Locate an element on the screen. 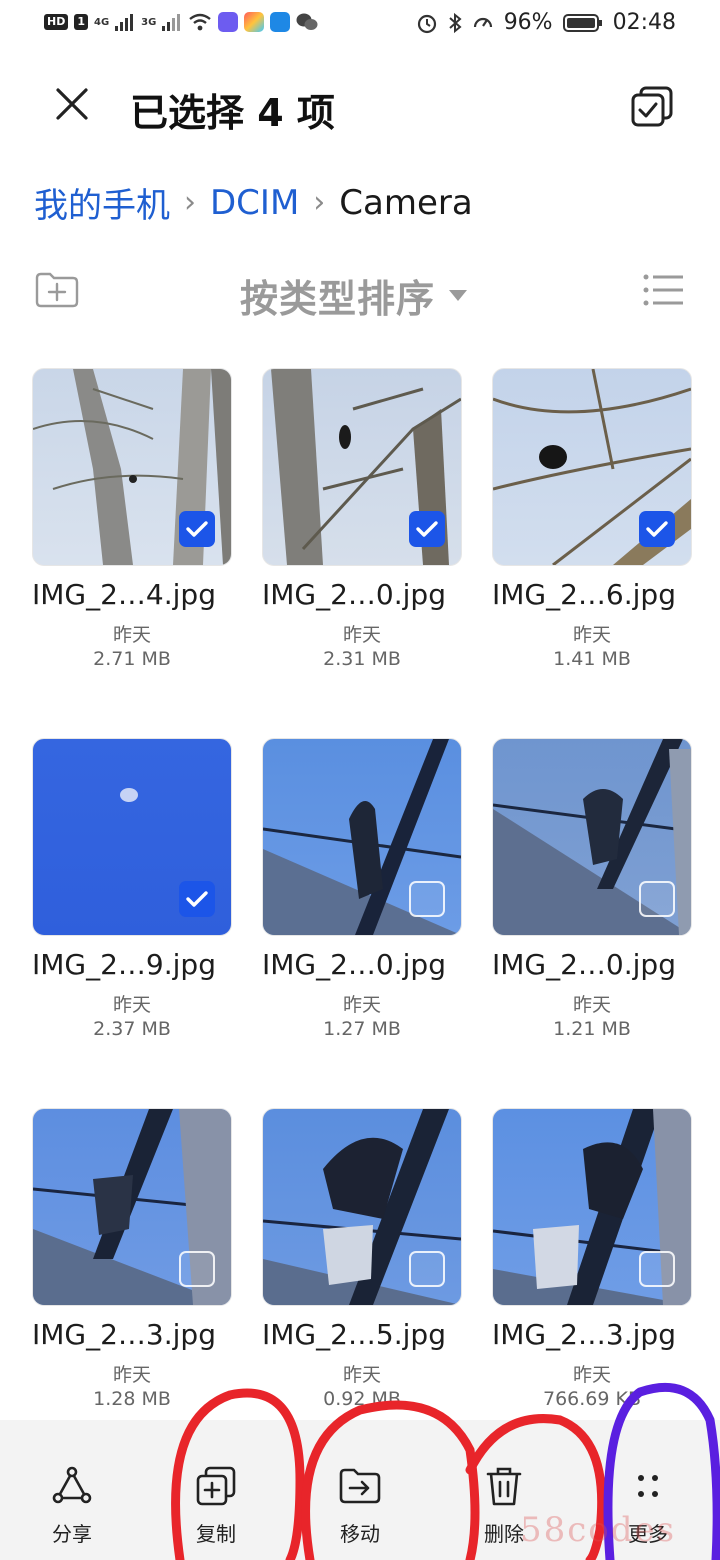  move-icon is located at coordinates (360, 1486).